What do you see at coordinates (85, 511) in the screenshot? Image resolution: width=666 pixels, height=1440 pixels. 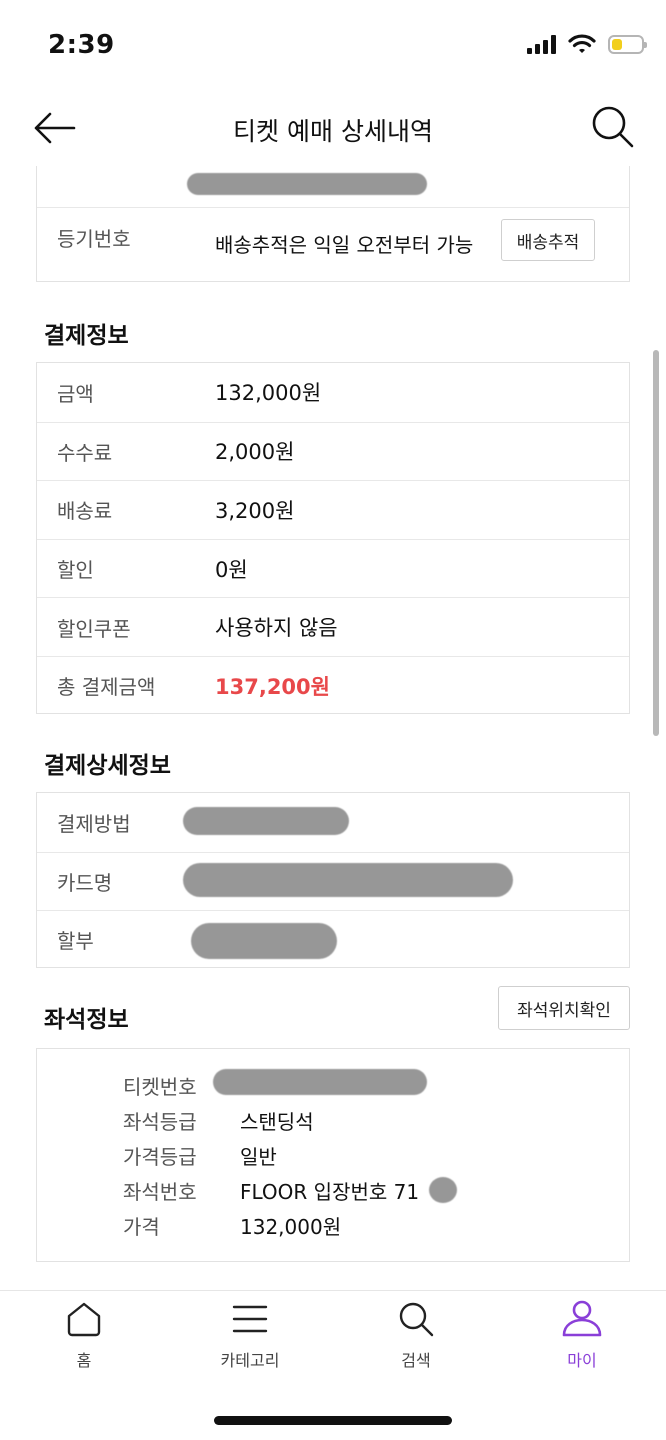 I see `row-label: 배송료` at bounding box center [85, 511].